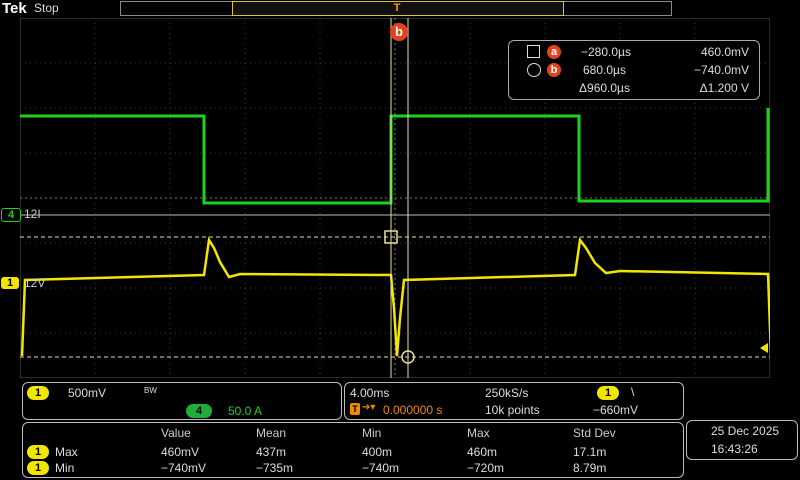 The width and height of the screenshot is (800, 480). What do you see at coordinates (734, 449) in the screenshot?
I see `time-display: 16:43:26` at bounding box center [734, 449].